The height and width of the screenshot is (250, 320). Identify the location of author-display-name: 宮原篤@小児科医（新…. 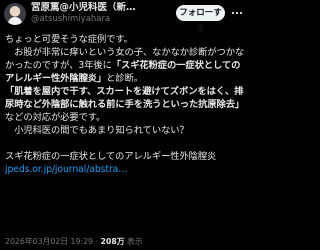
(102, 8).